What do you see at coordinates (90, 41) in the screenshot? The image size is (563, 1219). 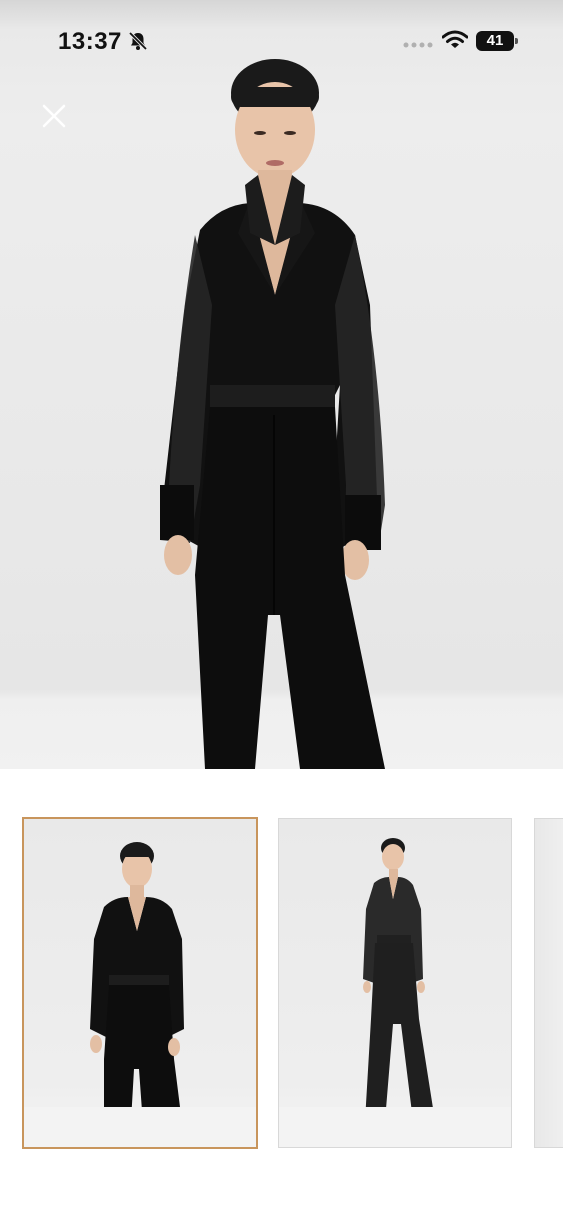 I see `status-time: 13:37` at bounding box center [90, 41].